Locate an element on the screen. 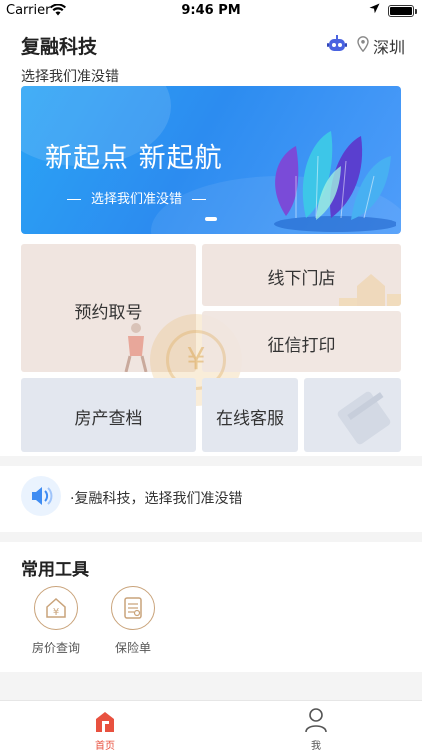 The height and width of the screenshot is (750, 422). banner-page-indicator is located at coordinates (211, 219).